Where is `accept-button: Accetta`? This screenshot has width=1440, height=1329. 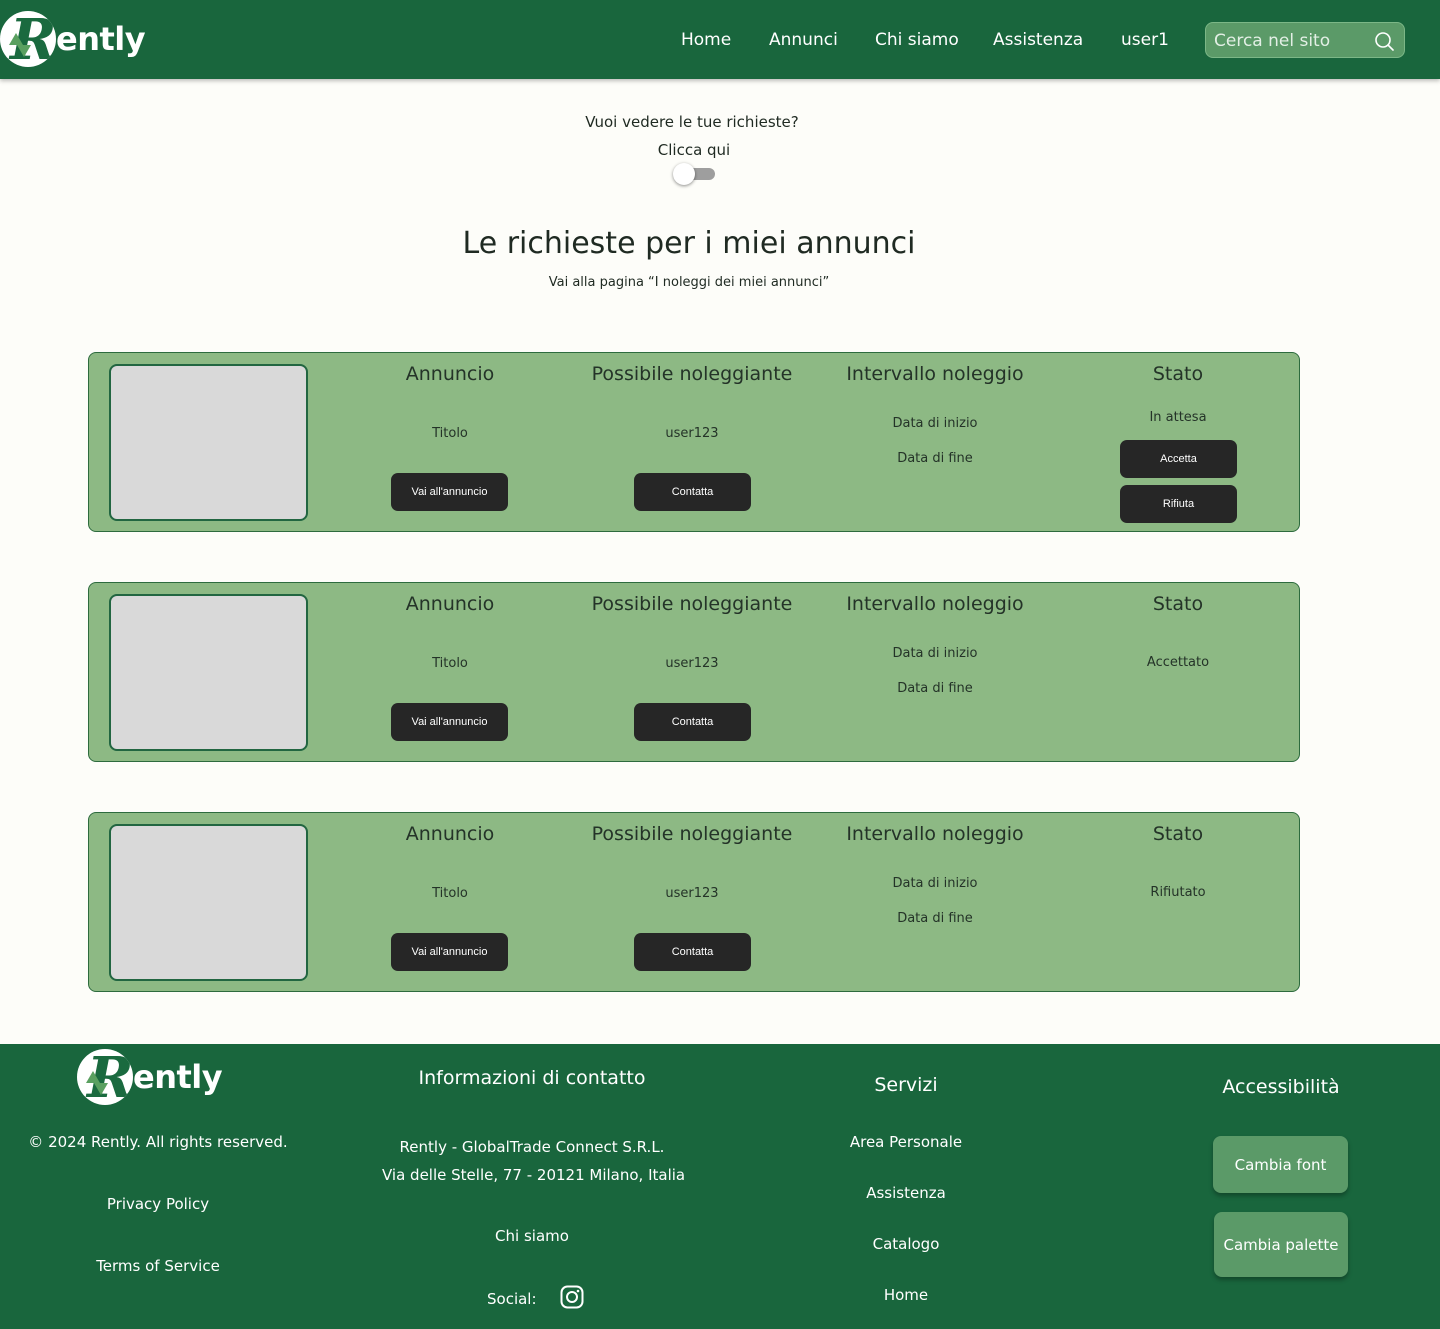 accept-button: Accetta is located at coordinates (1178, 459).